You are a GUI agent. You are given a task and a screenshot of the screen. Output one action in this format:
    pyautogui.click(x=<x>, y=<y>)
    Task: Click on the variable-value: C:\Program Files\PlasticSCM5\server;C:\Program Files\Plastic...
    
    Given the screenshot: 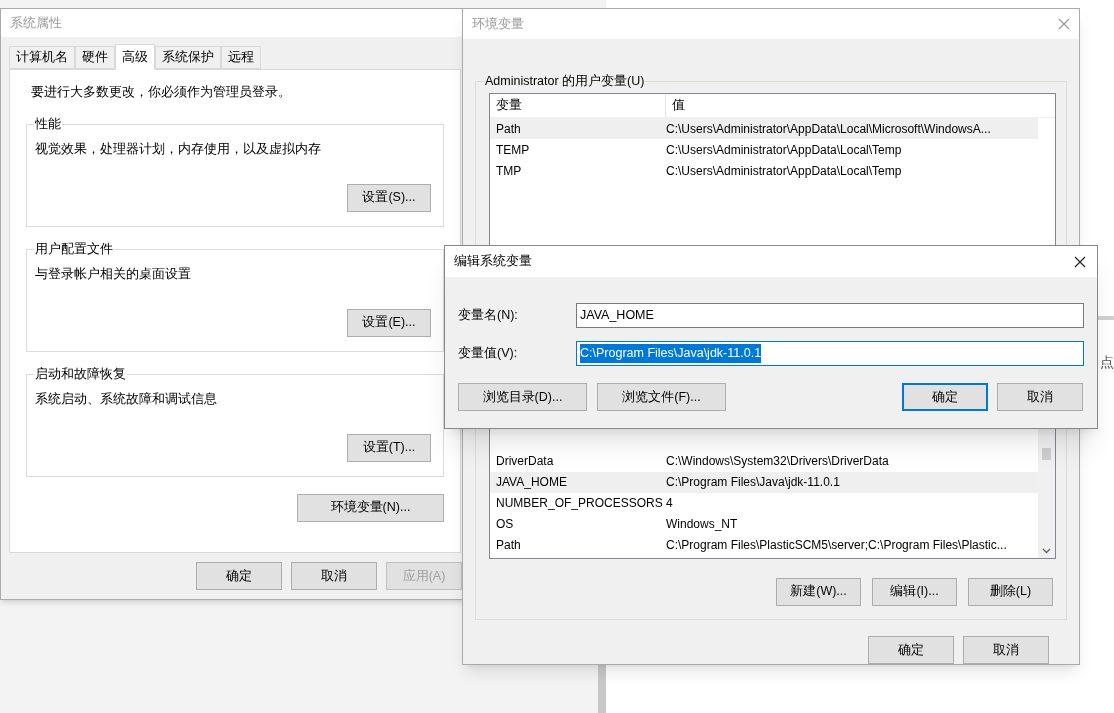 What is the action you would take?
    pyautogui.click(x=836, y=546)
    